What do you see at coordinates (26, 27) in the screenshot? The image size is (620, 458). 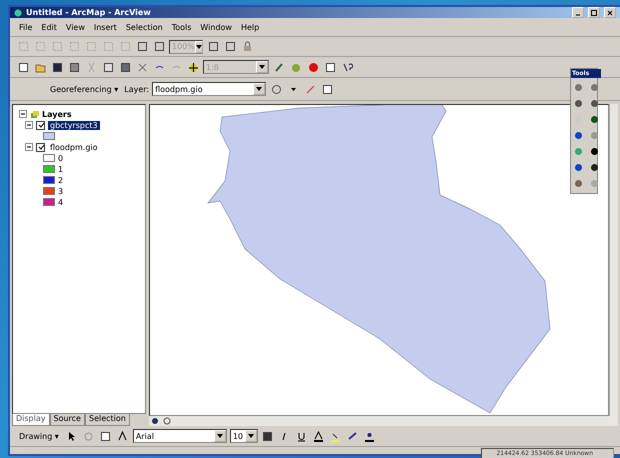 I see `menu-item: File` at bounding box center [26, 27].